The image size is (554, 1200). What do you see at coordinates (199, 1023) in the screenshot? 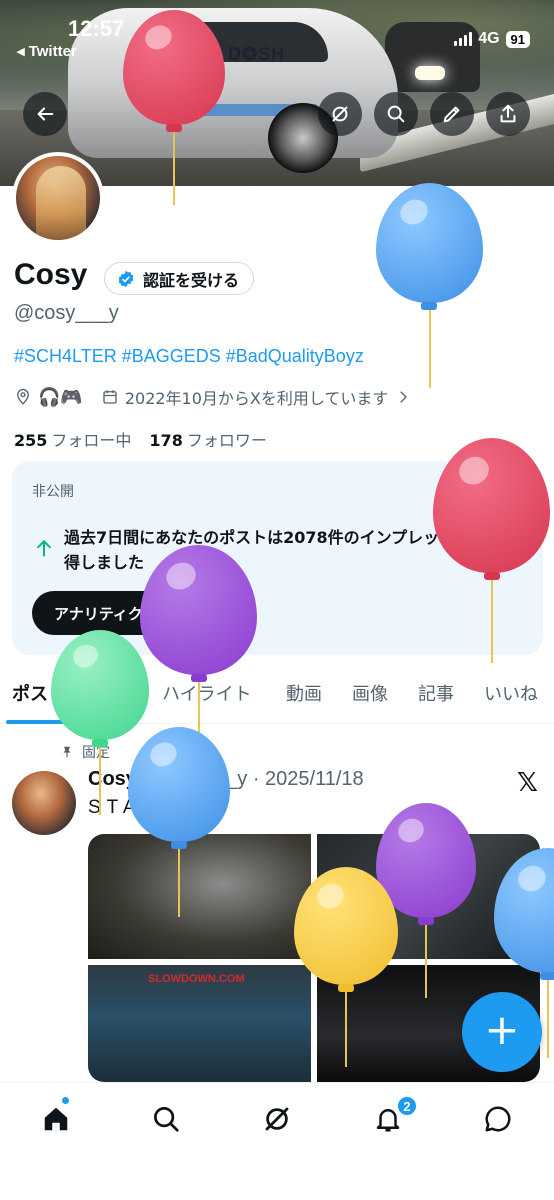
I see `post-photo-3: SLOWDOWN.COM` at bounding box center [199, 1023].